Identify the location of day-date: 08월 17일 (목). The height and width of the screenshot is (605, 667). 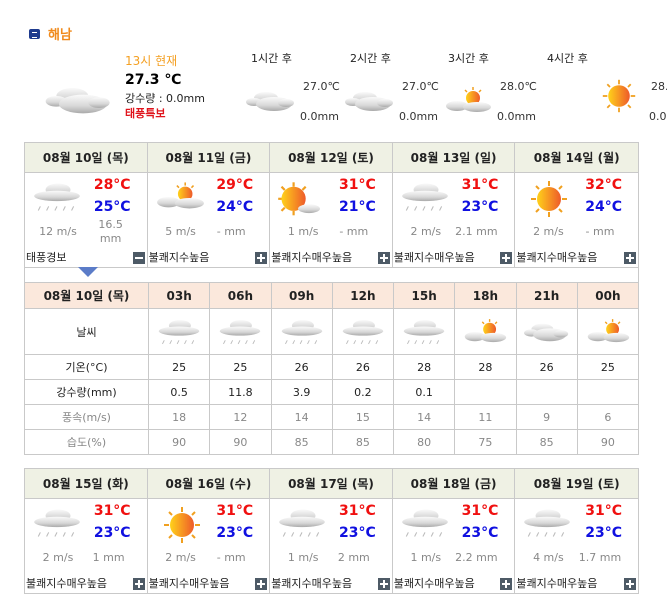
(331, 484).